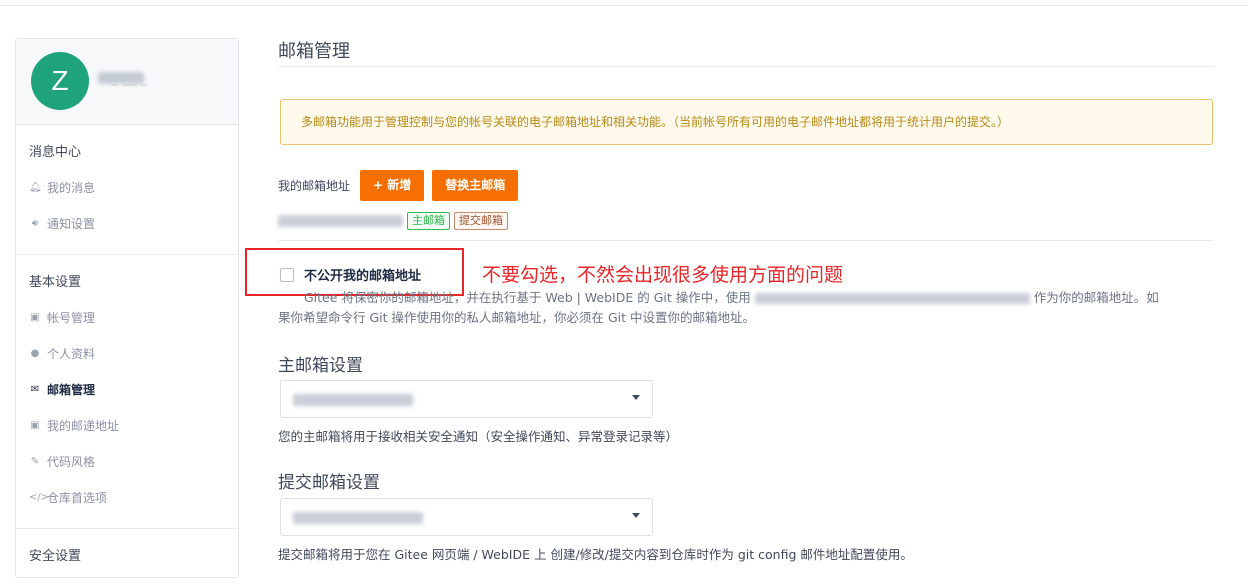 The width and height of the screenshot is (1248, 586). I want to click on email-toolbar: 我的邮箱地址 + 新增 替换主邮箱, so click(402, 185).